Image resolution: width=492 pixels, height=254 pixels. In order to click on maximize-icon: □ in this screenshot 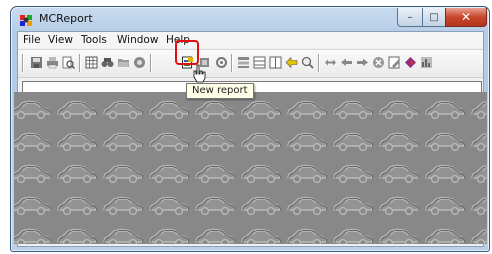, I will do `click(434, 17)`.